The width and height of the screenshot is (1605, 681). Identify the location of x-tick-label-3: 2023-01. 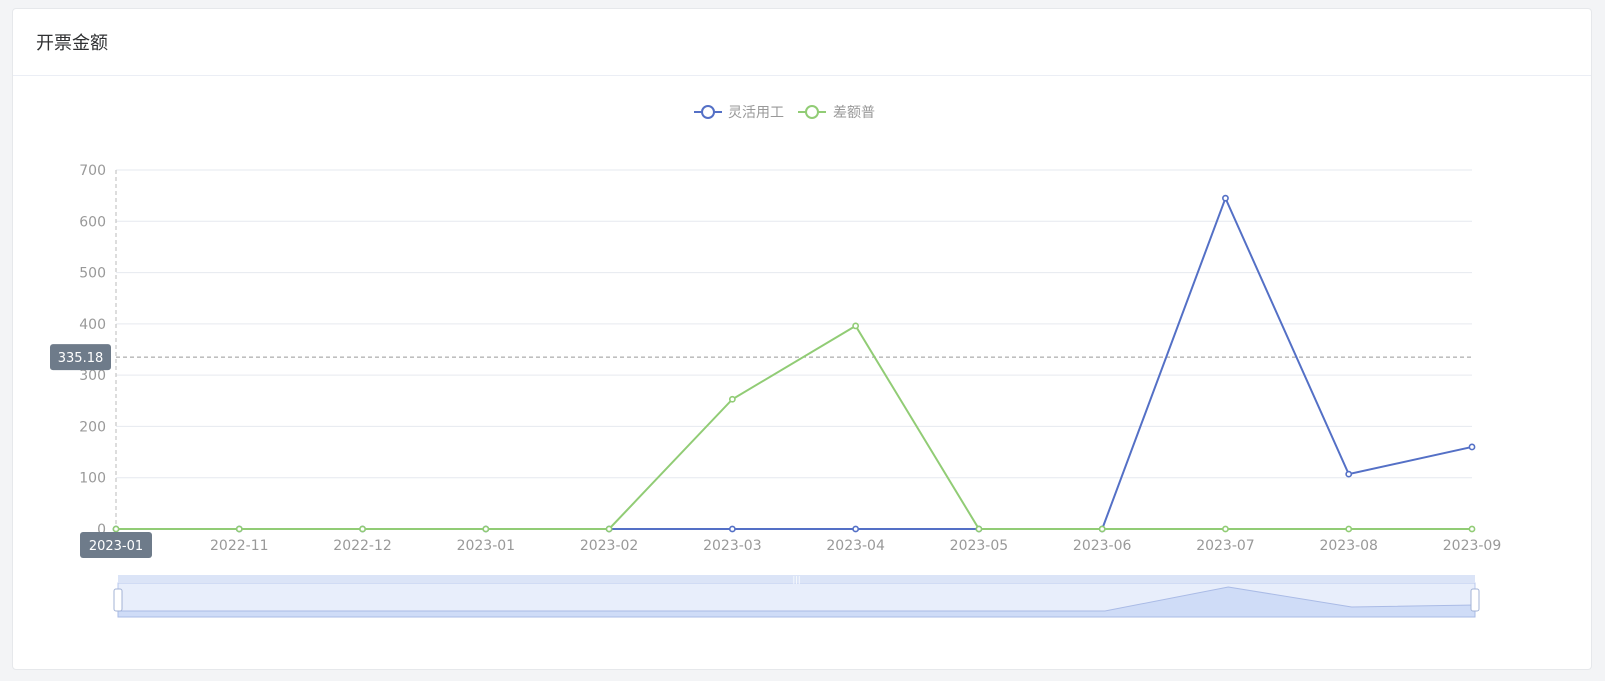
(486, 546).